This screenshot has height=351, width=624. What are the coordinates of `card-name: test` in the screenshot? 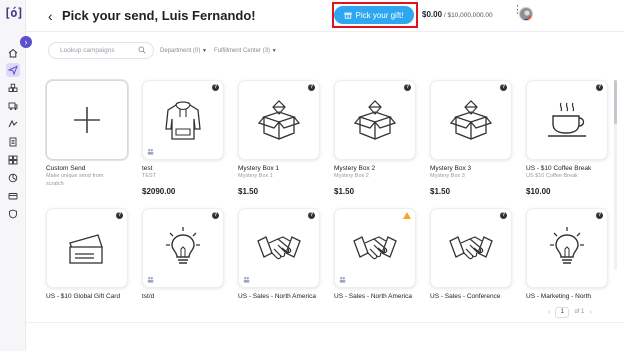 It's located at (147, 168).